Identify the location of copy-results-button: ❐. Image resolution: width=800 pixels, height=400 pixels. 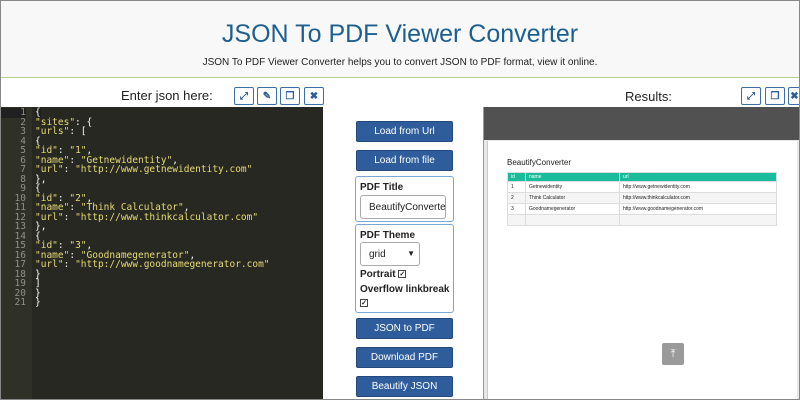
(775, 96).